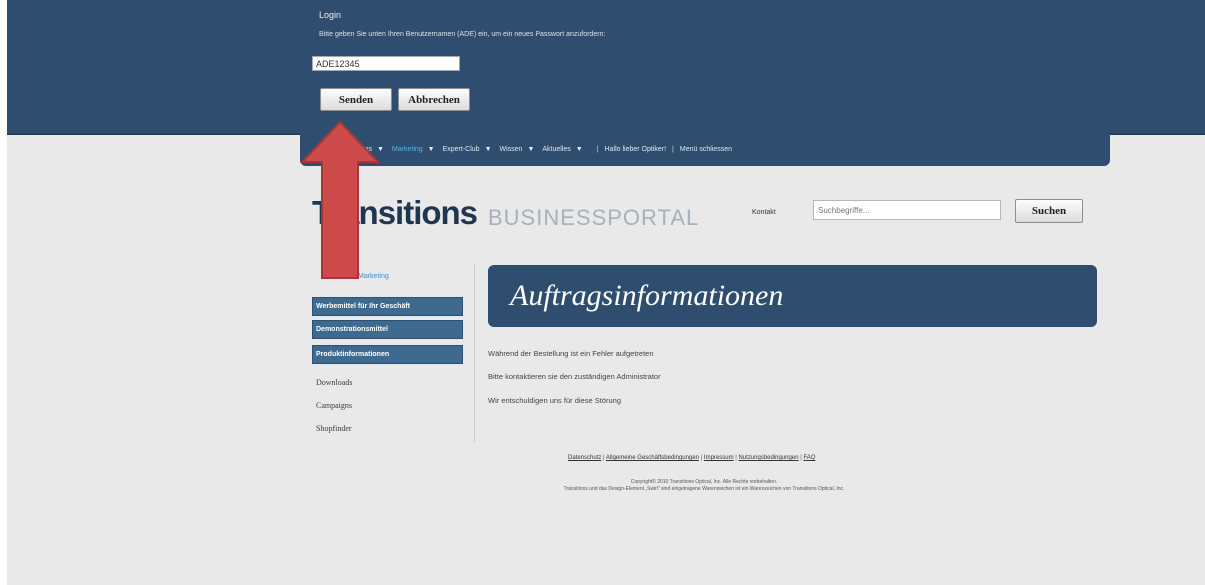 The image size is (1205, 585). Describe the element at coordinates (356, 99) in the screenshot. I see `send-button: Senden` at that location.